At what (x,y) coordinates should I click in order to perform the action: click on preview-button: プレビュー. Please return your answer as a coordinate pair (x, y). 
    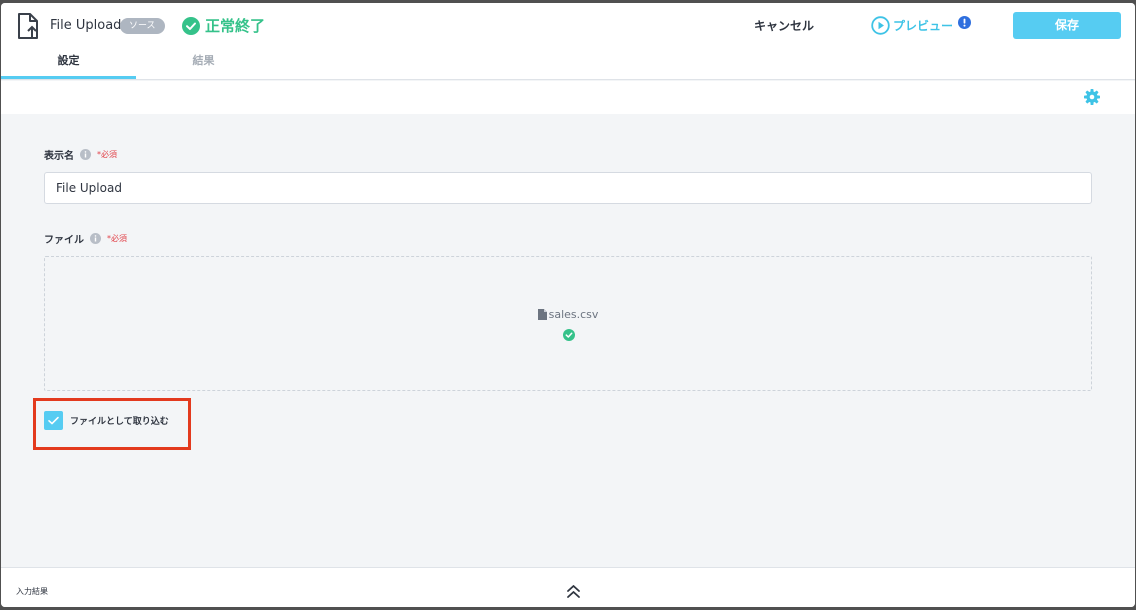
    Looking at the image, I should click on (921, 25).